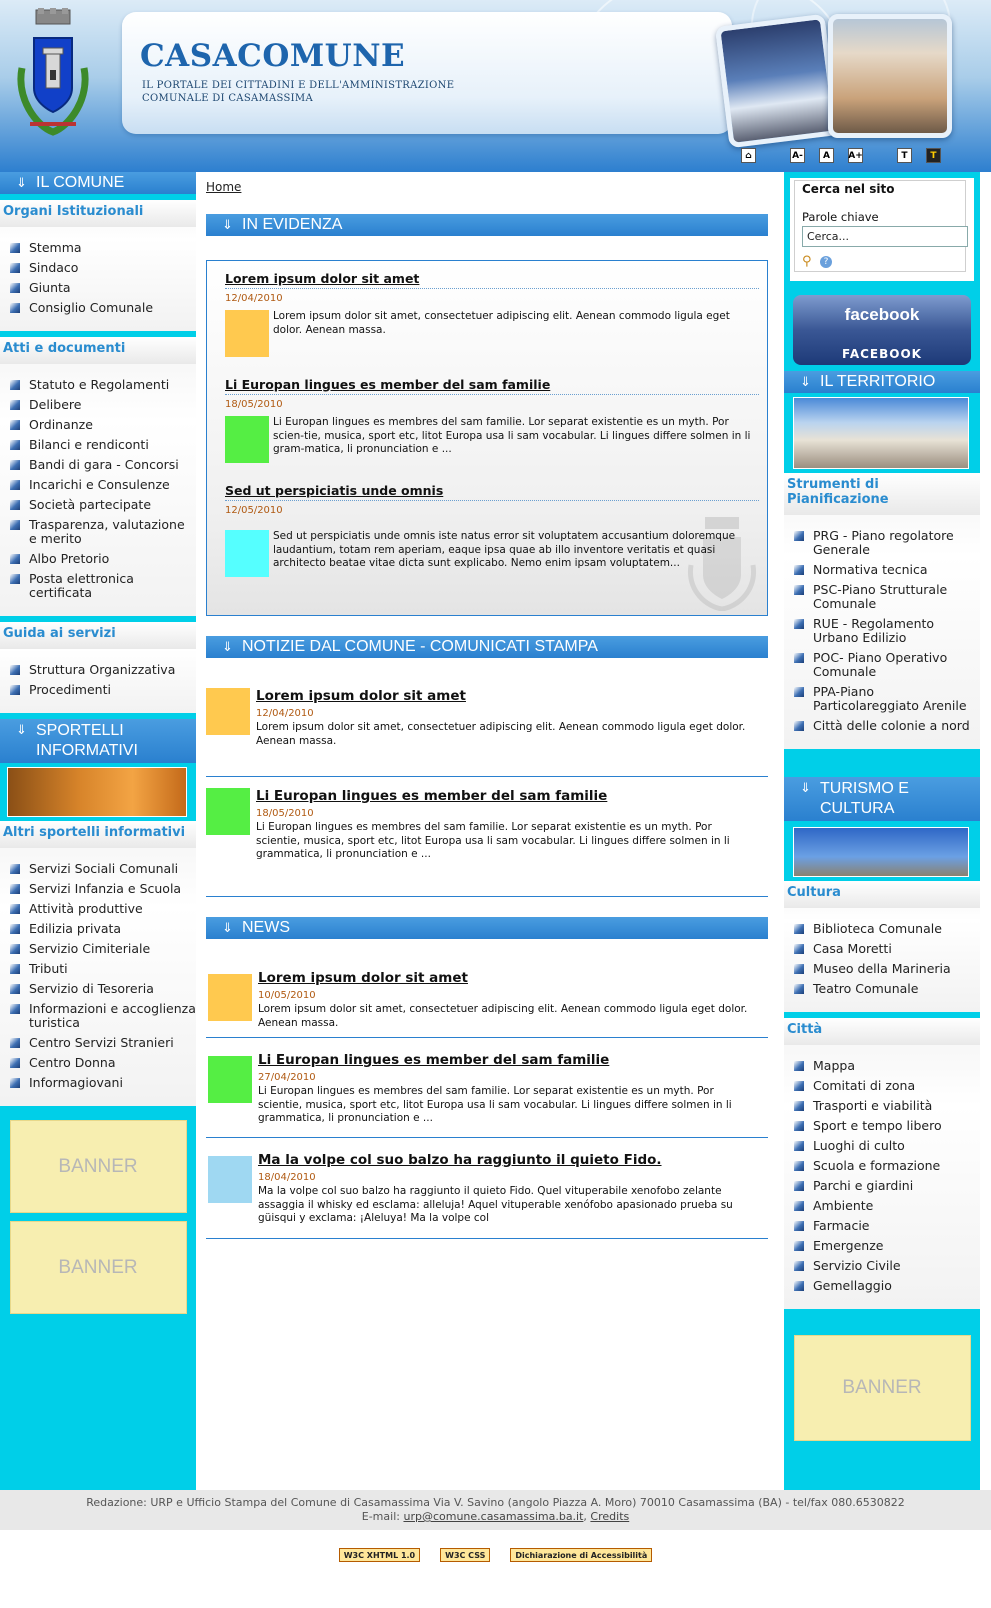  What do you see at coordinates (103, 989) in the screenshot?
I see `menu-item: Servizio di Tesoreria` at bounding box center [103, 989].